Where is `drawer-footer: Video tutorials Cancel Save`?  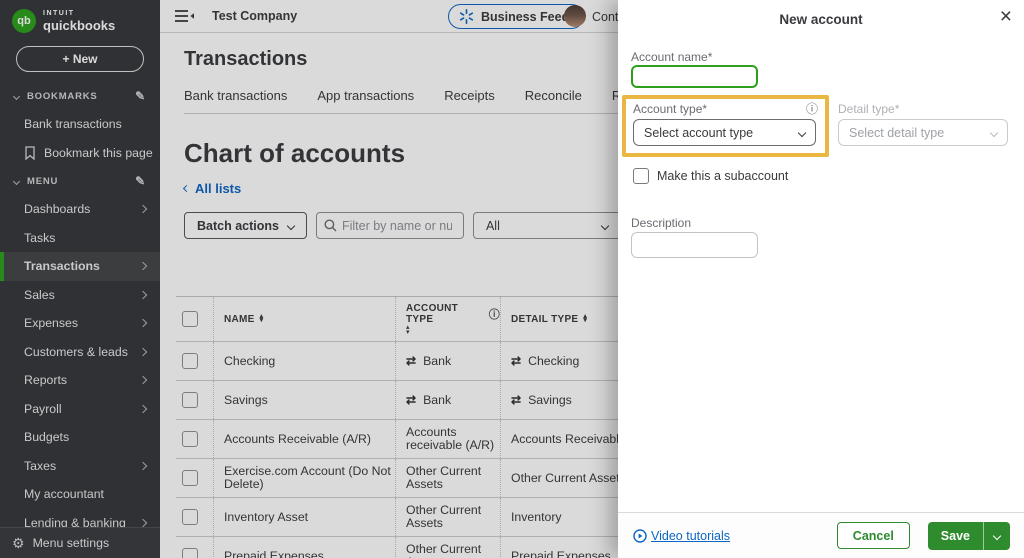
drawer-footer: Video tutorials Cancel Save is located at coordinates (821, 535).